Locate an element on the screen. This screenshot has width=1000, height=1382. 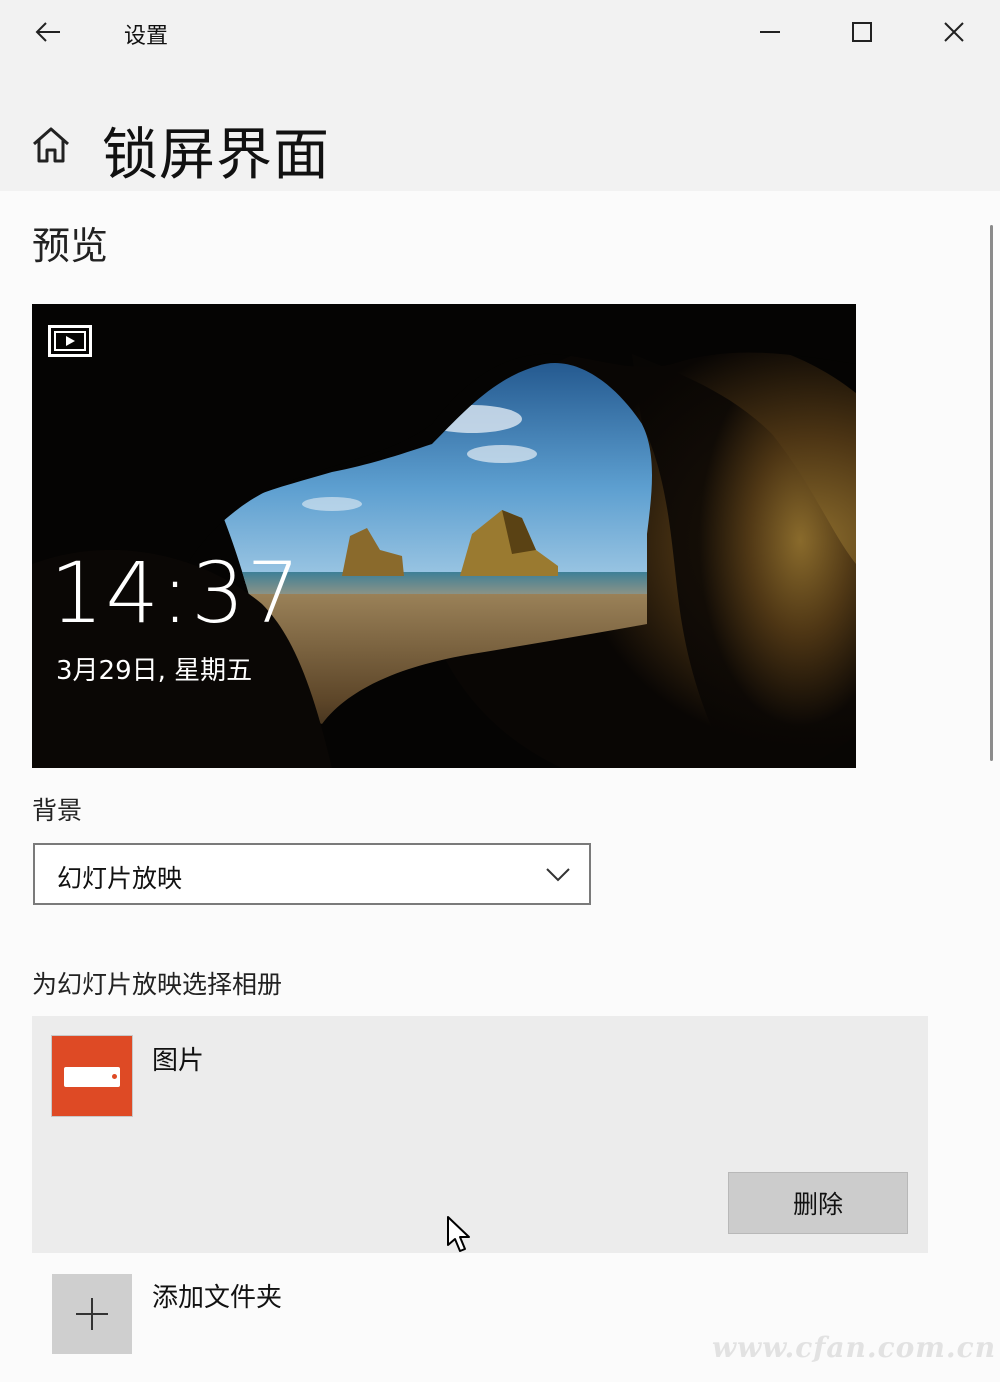
title-bar: 设置 is located at coordinates (500, 32).